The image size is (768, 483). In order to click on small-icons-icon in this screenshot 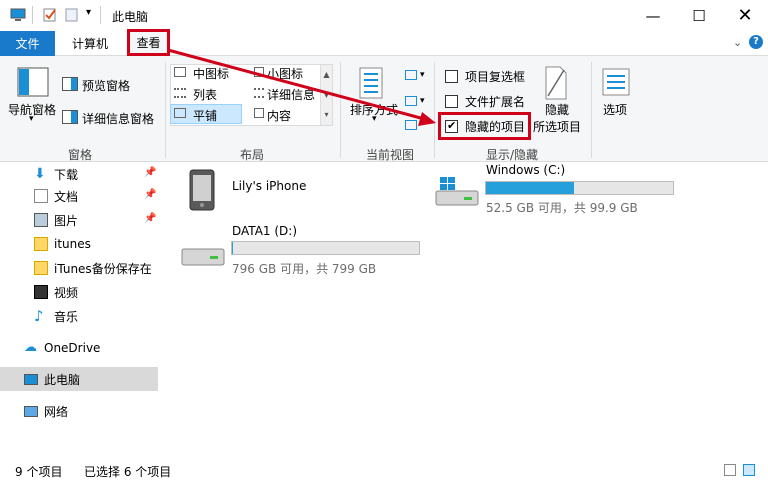, I will do `click(259, 72)`.